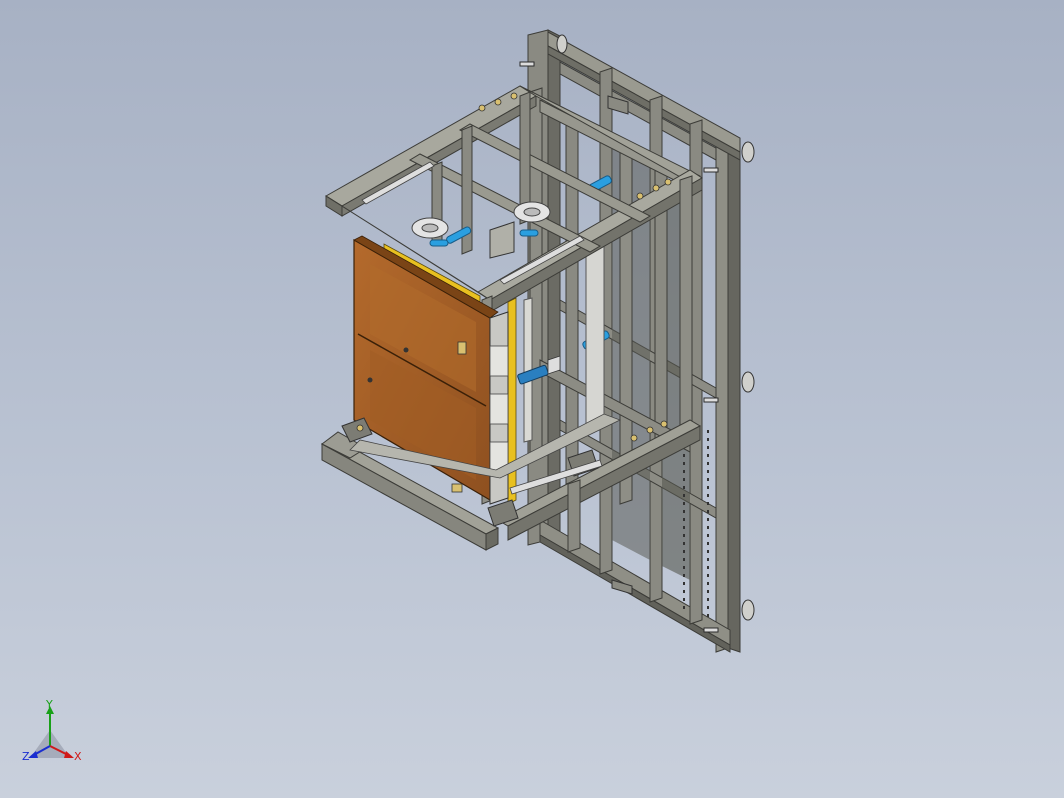 This screenshot has height=798, width=1064. What do you see at coordinates (59, 740) in the screenshot?
I see `orientation-triad: Y X Z` at bounding box center [59, 740].